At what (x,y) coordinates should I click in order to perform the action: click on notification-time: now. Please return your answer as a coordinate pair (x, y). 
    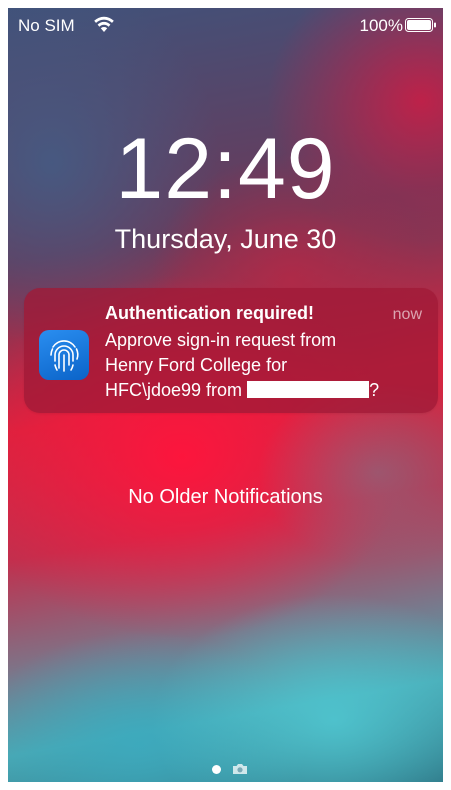
    Looking at the image, I should click on (407, 314).